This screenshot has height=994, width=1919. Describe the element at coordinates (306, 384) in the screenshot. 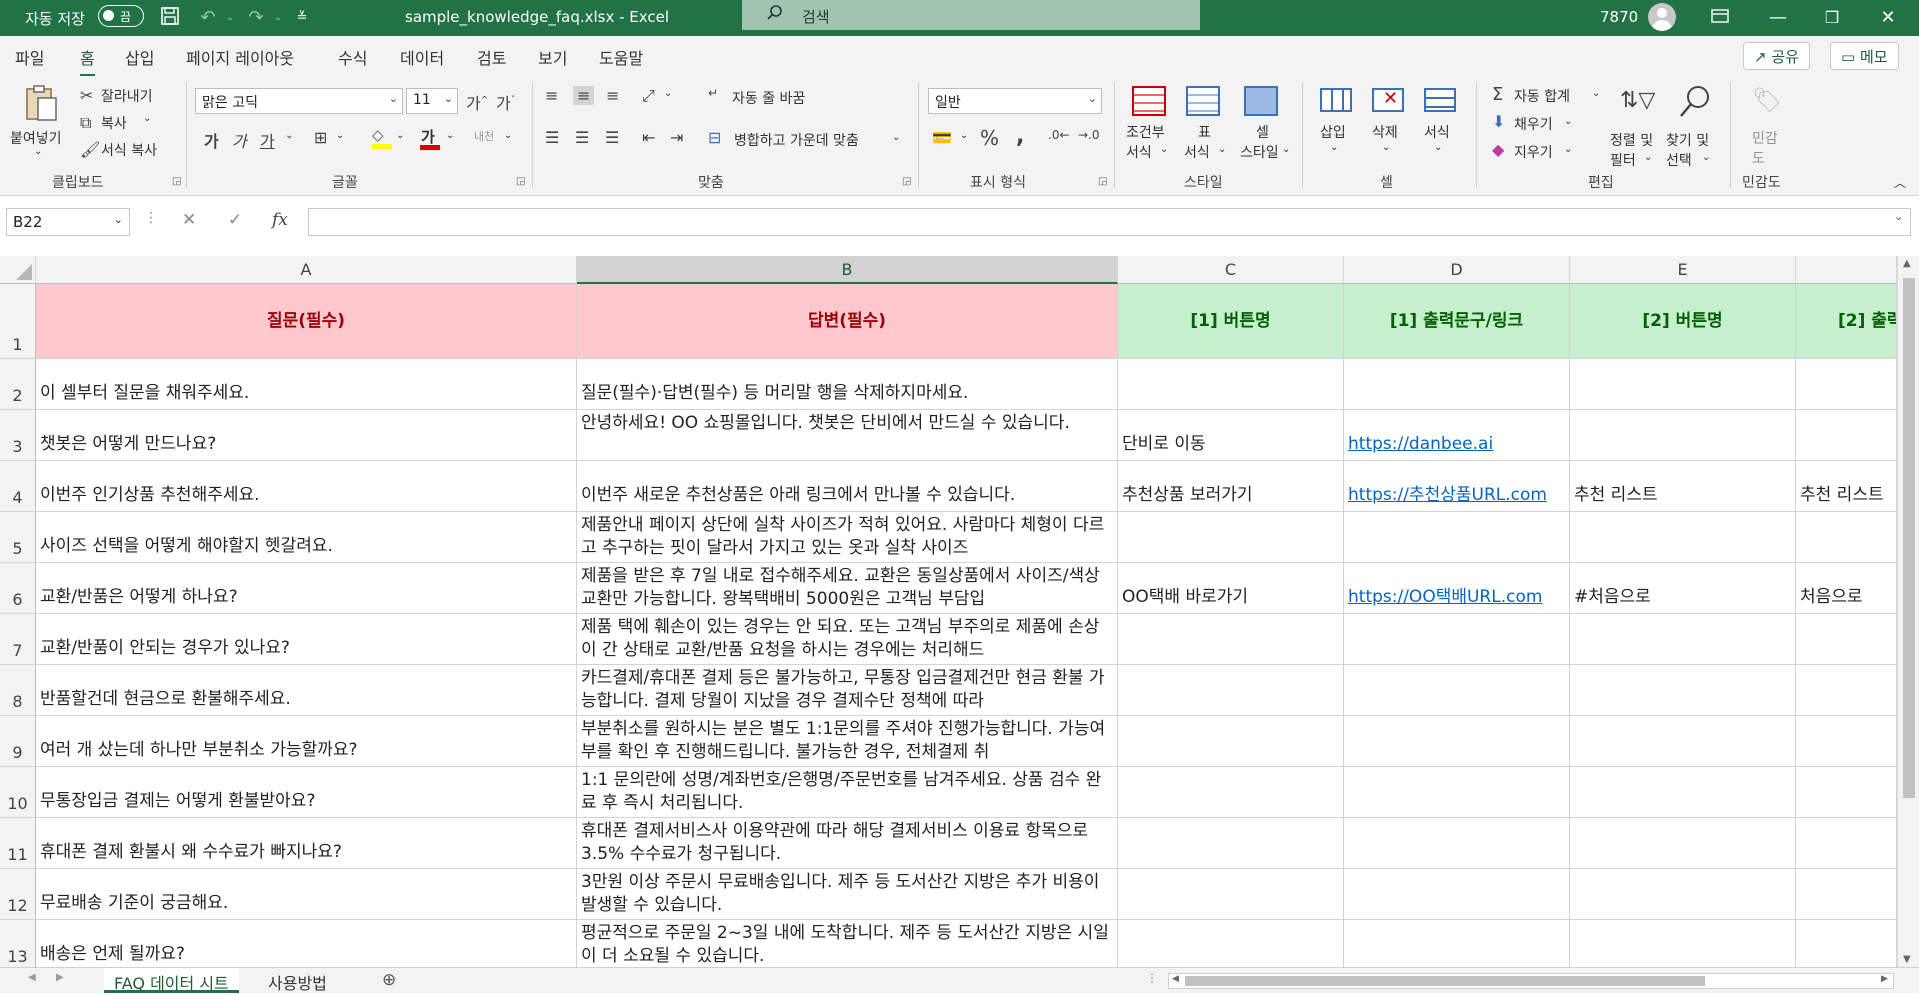

I see `cell-a-2: 이 셀부터 질문을 채워주세요.` at that location.